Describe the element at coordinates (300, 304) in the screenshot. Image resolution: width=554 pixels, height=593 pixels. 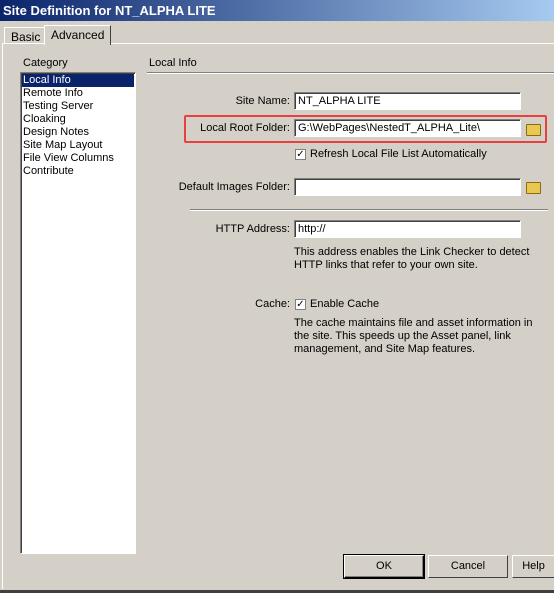
I see `enable-cache-checkbox: ✓` at that location.